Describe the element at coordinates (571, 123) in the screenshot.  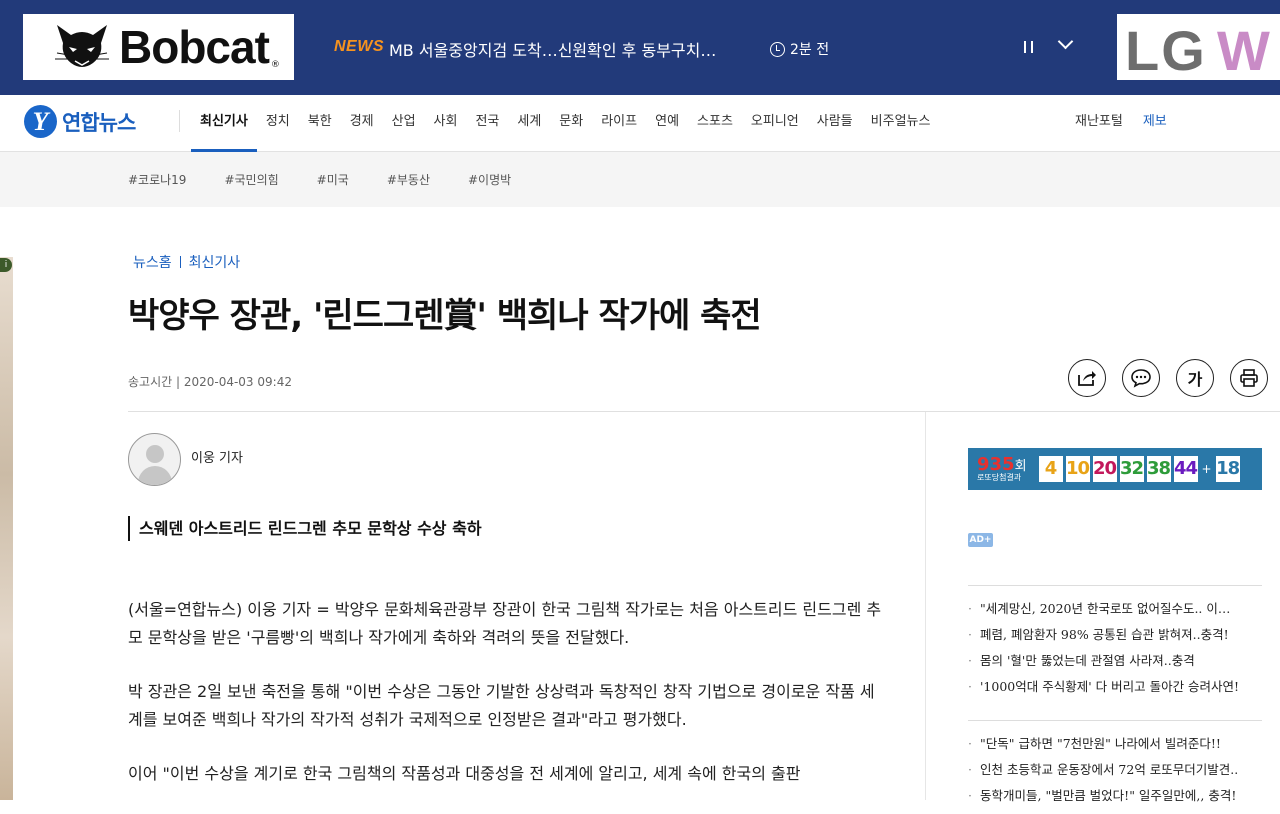
I see `nav-item: 문화` at that location.